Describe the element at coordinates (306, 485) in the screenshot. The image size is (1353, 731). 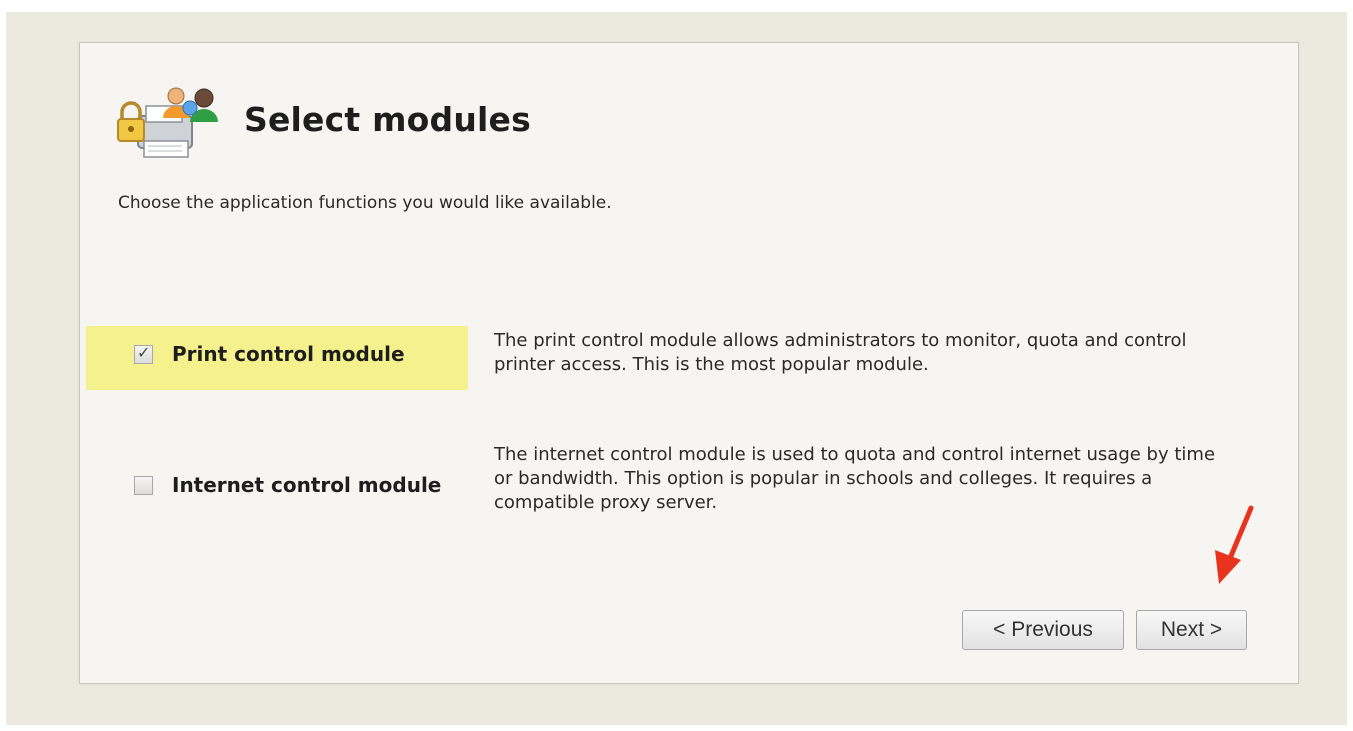
I see `internet-module-label: Internet control module` at that location.